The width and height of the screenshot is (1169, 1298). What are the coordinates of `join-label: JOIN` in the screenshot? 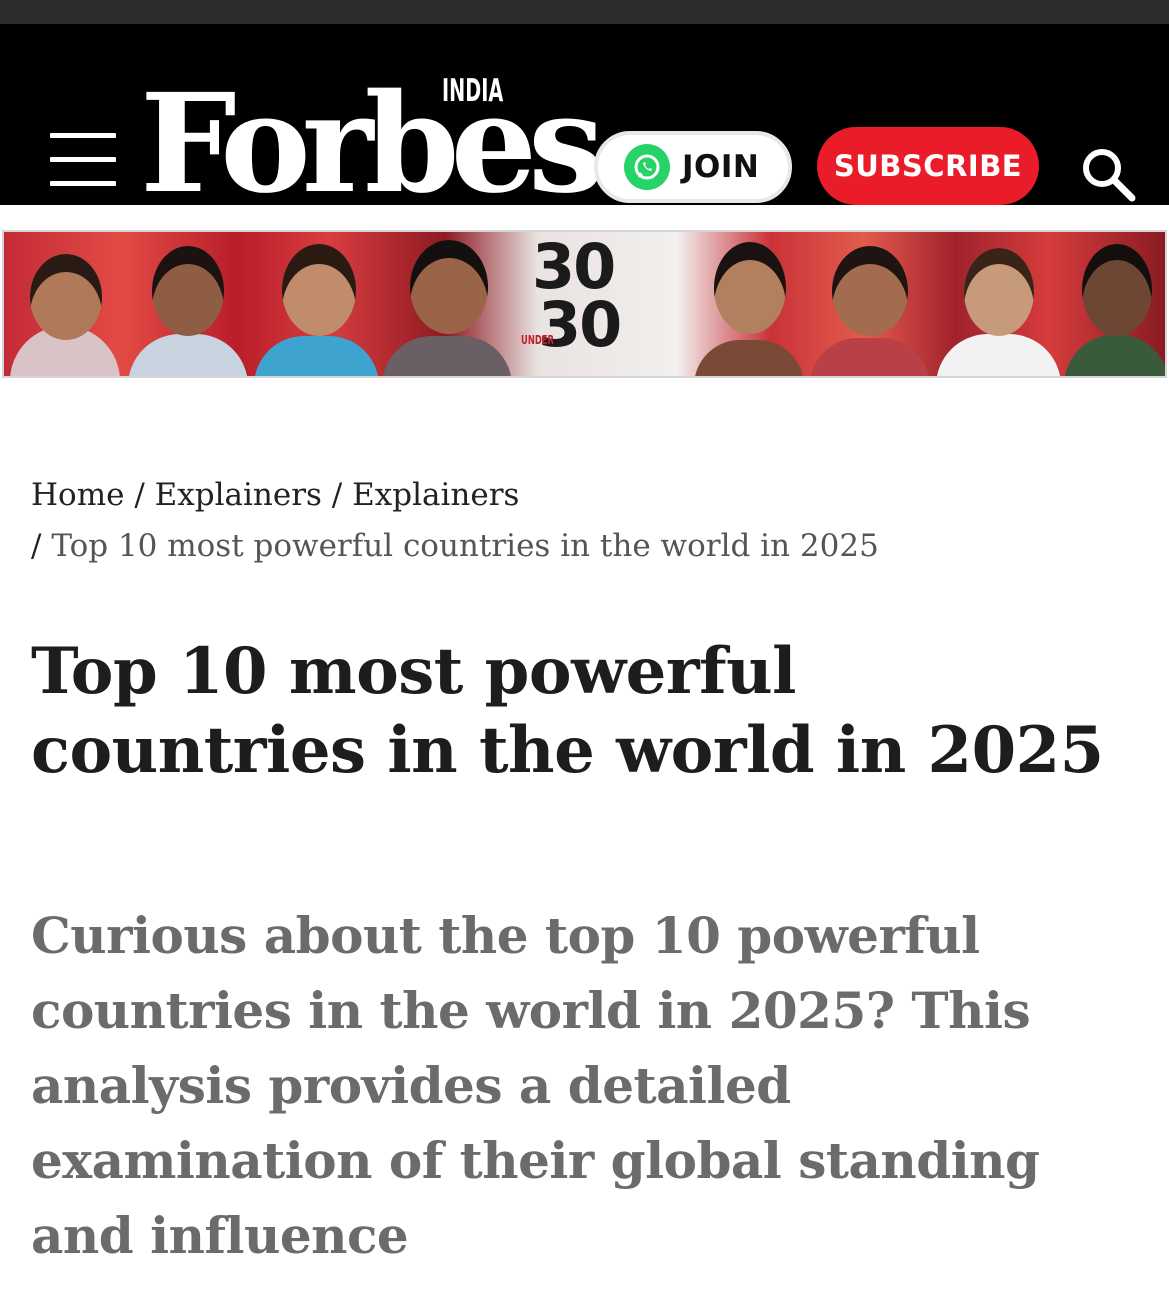 It's located at (721, 167).